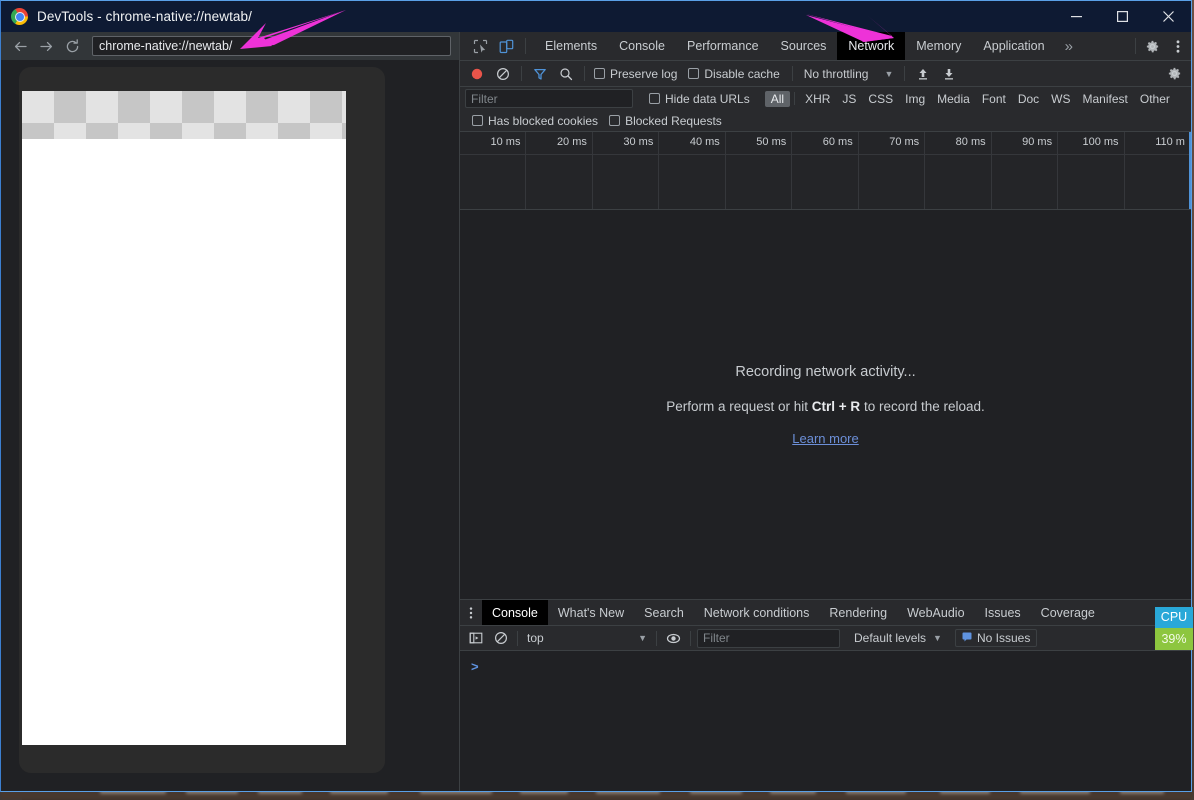  I want to click on drawer-tab-search: Search, so click(664, 612).